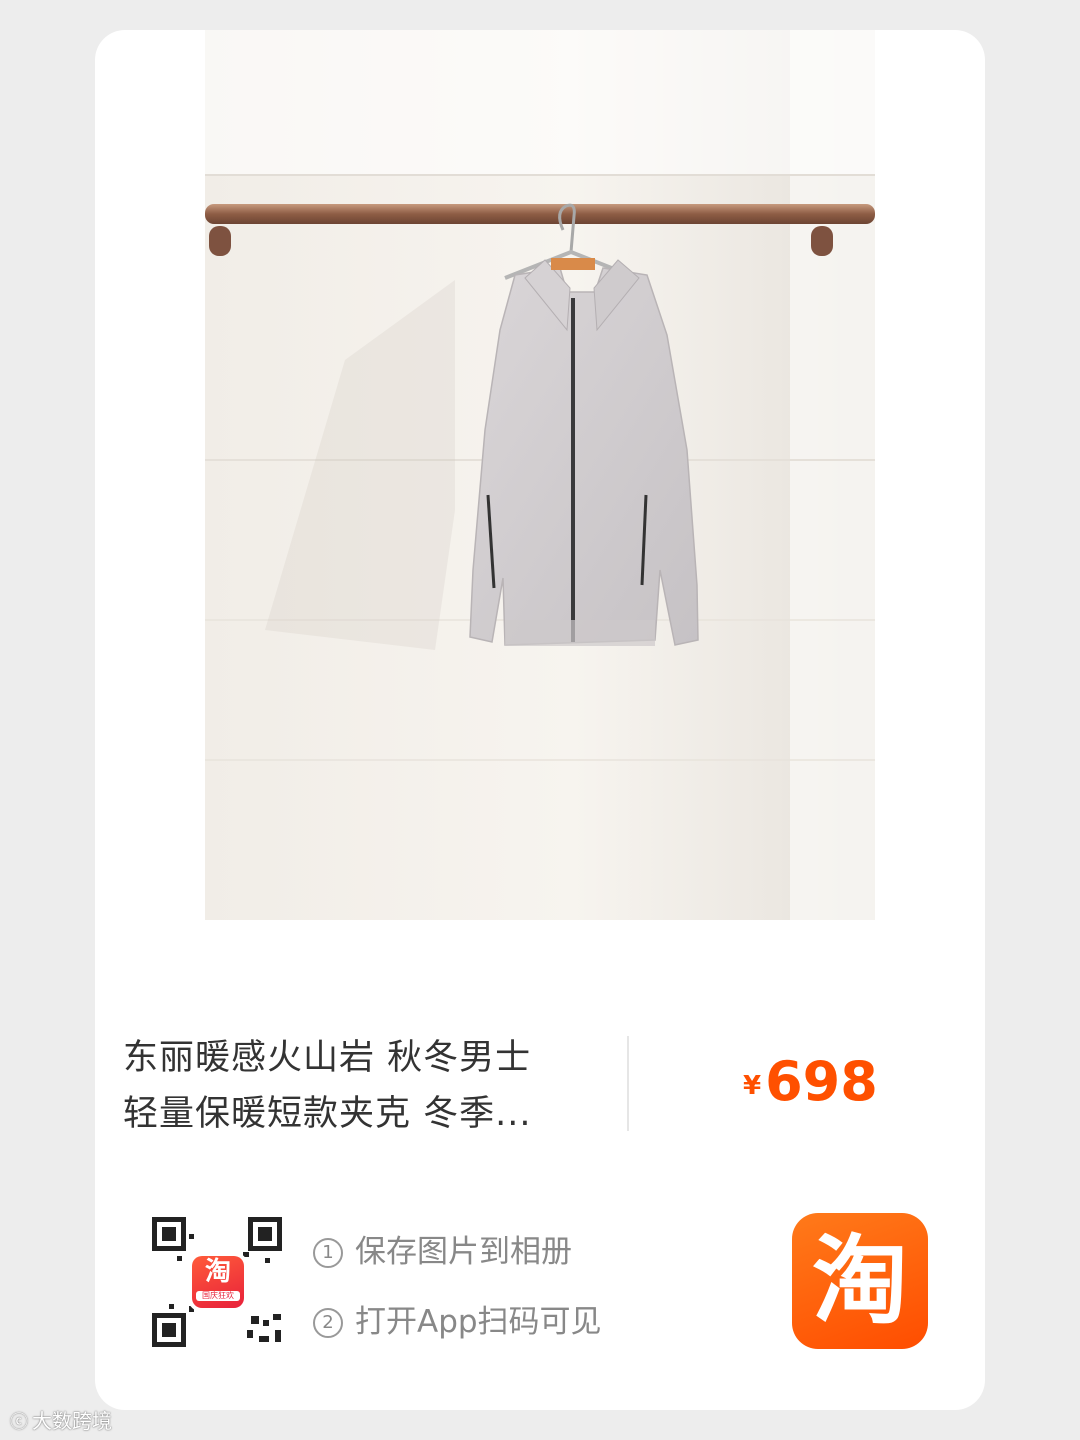  What do you see at coordinates (821, 1081) in the screenshot?
I see `price-value: 698` at bounding box center [821, 1081].